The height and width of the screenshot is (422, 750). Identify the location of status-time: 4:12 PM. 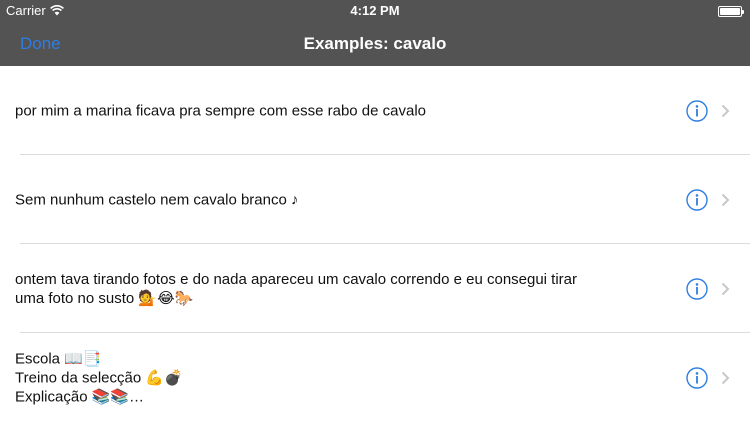
(375, 10).